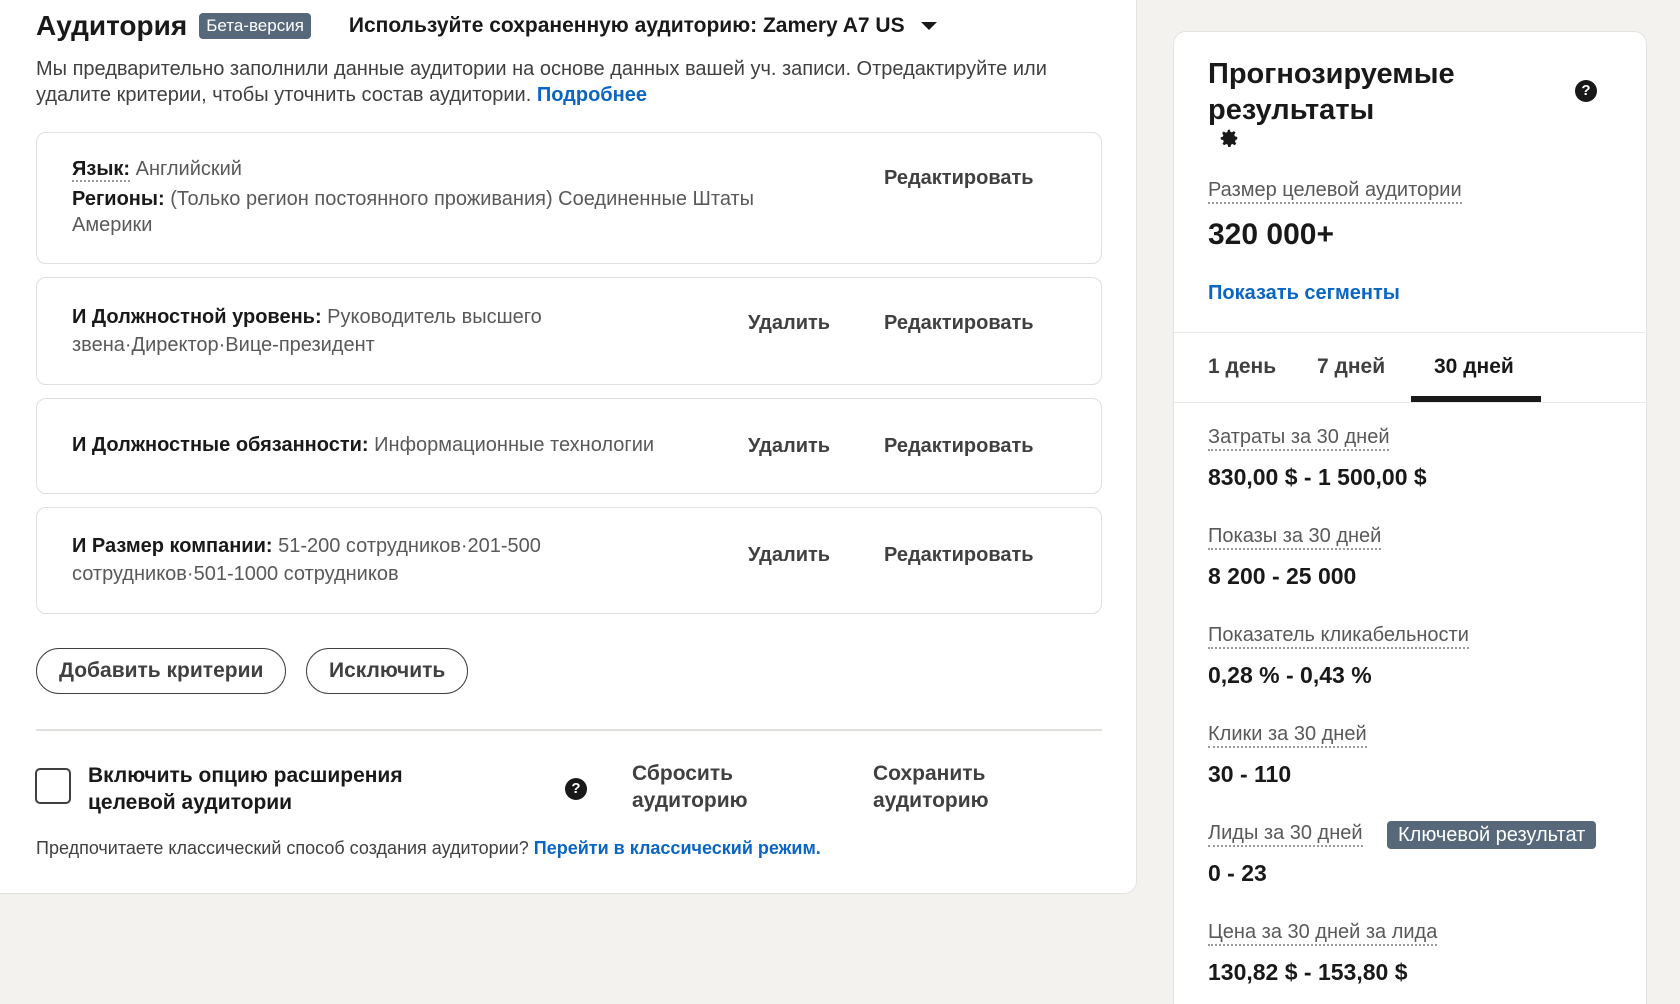  Describe the element at coordinates (1474, 367) in the screenshot. I see `tab-30-days: 30 дней` at that location.